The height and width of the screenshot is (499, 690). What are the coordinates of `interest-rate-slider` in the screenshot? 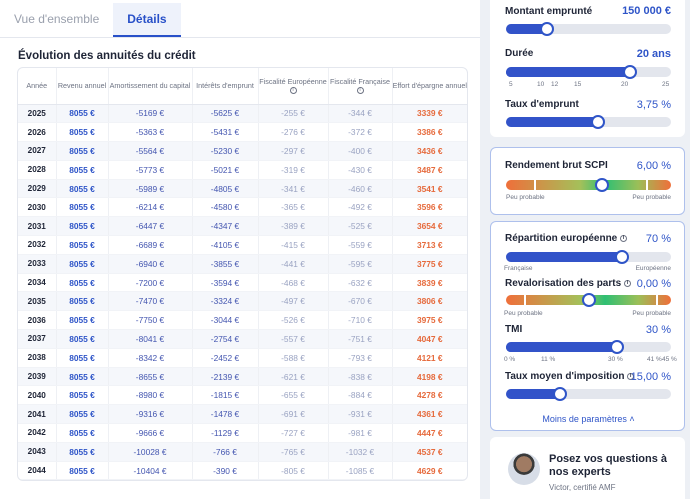 It's located at (588, 122).